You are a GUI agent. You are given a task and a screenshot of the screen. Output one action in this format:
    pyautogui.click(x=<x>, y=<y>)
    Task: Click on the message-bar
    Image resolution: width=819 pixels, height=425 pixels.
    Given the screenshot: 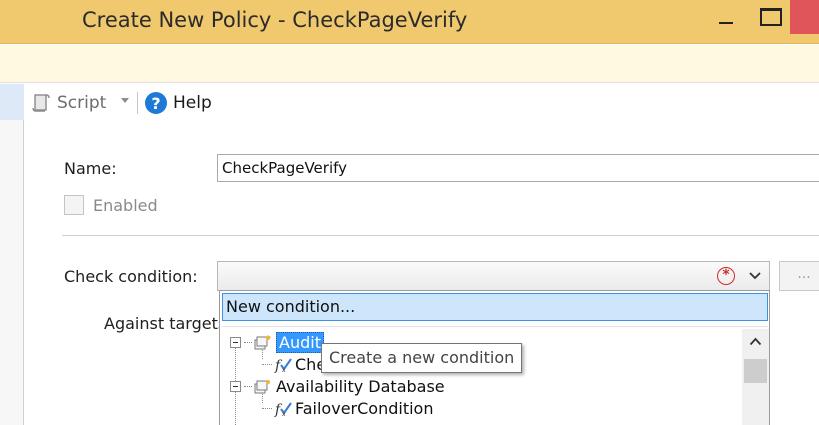 What is the action you would take?
    pyautogui.click(x=409, y=64)
    